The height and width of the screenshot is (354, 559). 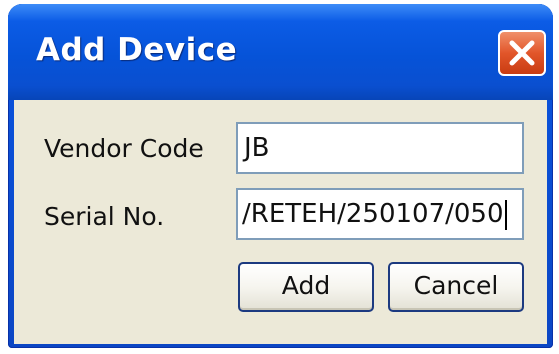 I want to click on serial-no-label: Serial No., so click(x=104, y=216).